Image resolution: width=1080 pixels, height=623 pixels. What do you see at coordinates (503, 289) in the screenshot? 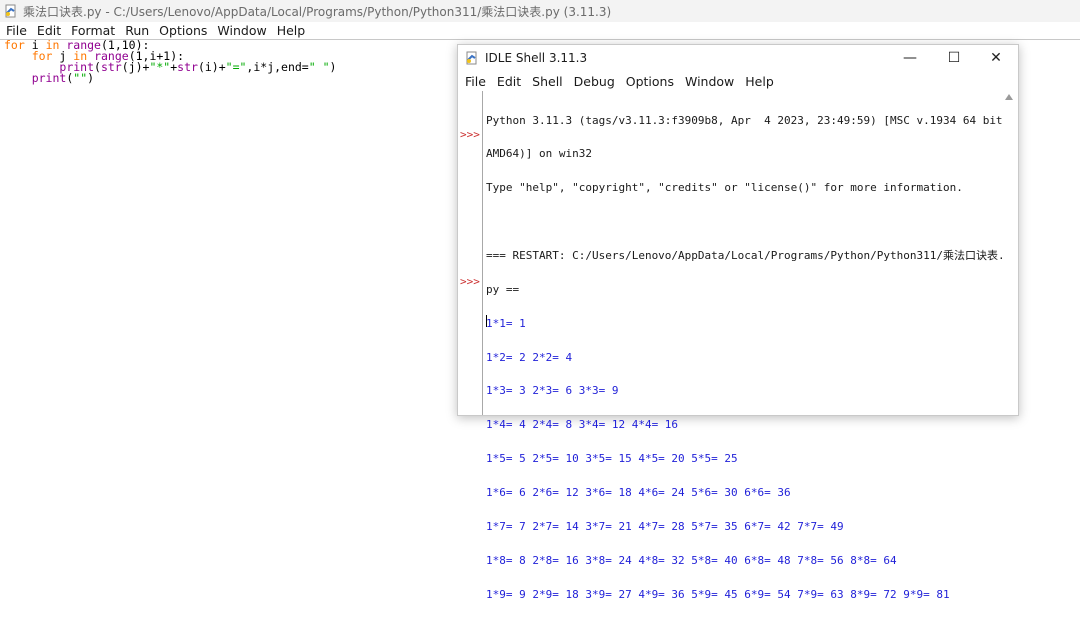
I see `restart-line: py ==` at bounding box center [503, 289].